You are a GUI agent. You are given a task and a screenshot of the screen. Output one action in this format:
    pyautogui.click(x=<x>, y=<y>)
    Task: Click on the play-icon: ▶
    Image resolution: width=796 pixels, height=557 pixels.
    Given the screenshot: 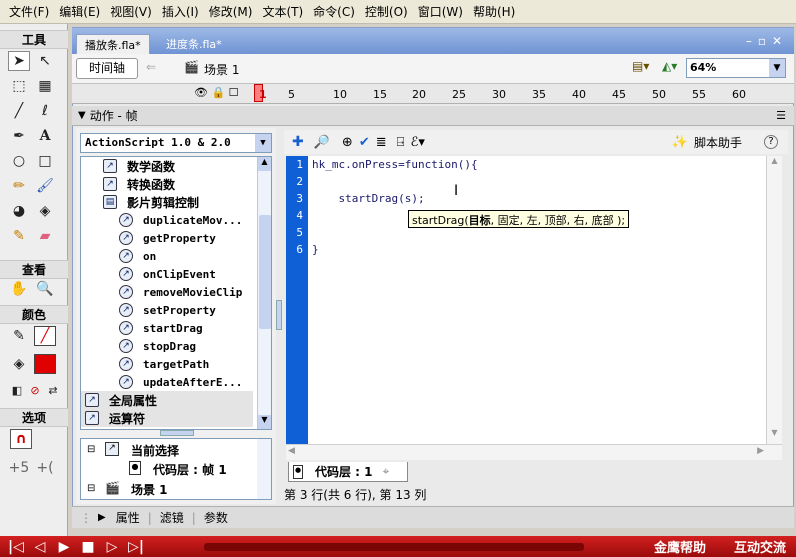 What is the action you would take?
    pyautogui.click(x=64, y=547)
    